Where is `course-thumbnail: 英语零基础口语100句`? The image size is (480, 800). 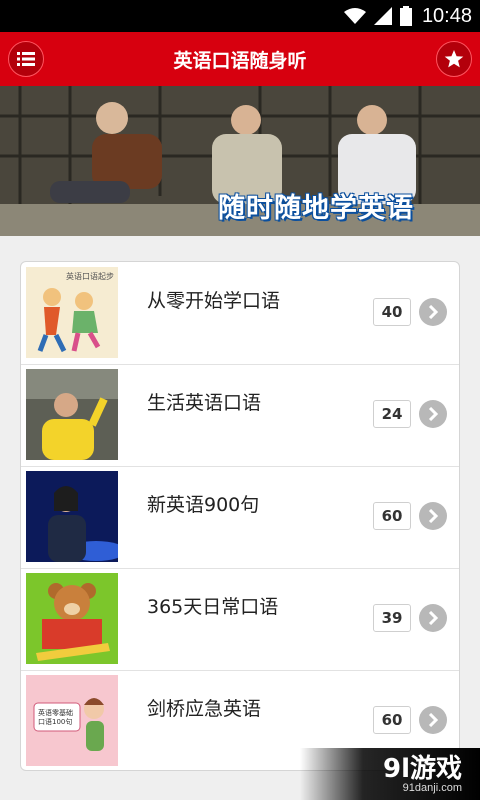
course-thumbnail: 英语零基础口语100句 is located at coordinates (72, 720).